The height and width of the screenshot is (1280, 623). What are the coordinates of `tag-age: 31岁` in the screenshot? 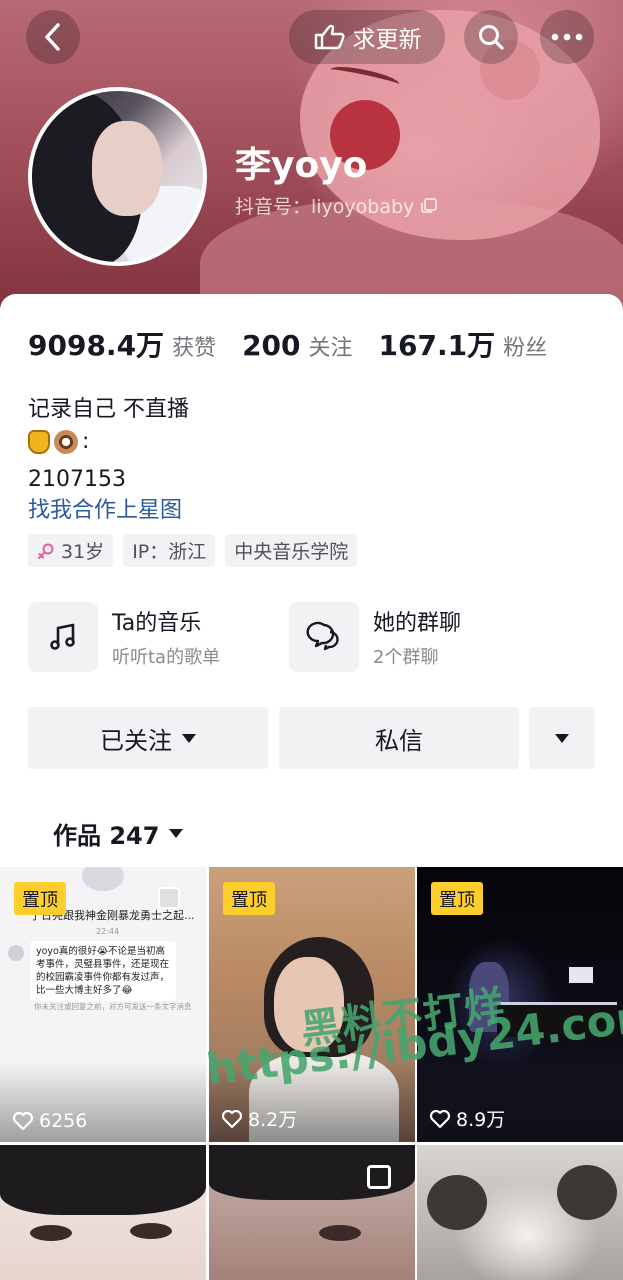 It's located at (71, 550).